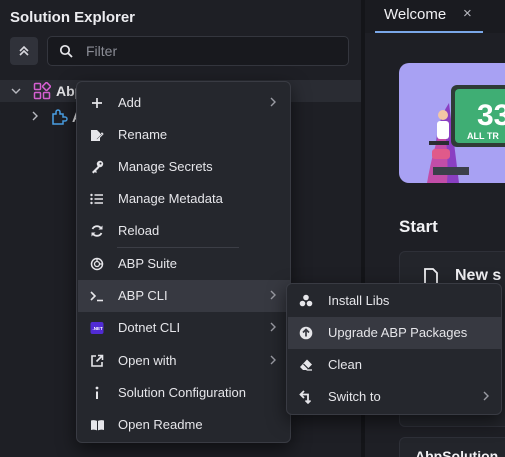 The image size is (505, 457). Describe the element at coordinates (97, 264) in the screenshot. I see `abp-suite-icon` at that location.